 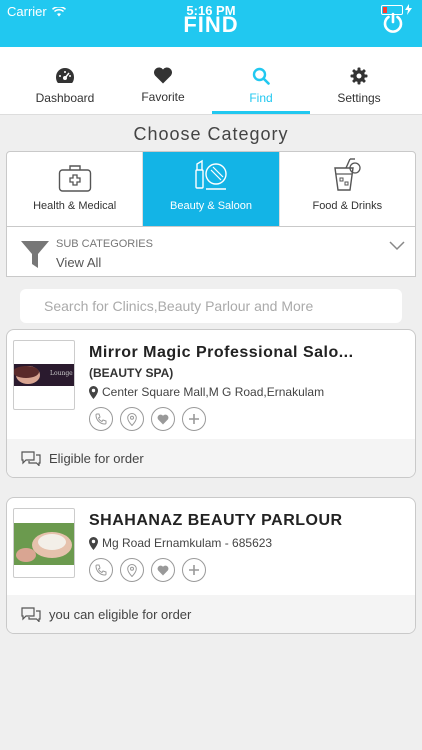 I want to click on listing-thumbnail: Lounge, so click(x=44, y=375).